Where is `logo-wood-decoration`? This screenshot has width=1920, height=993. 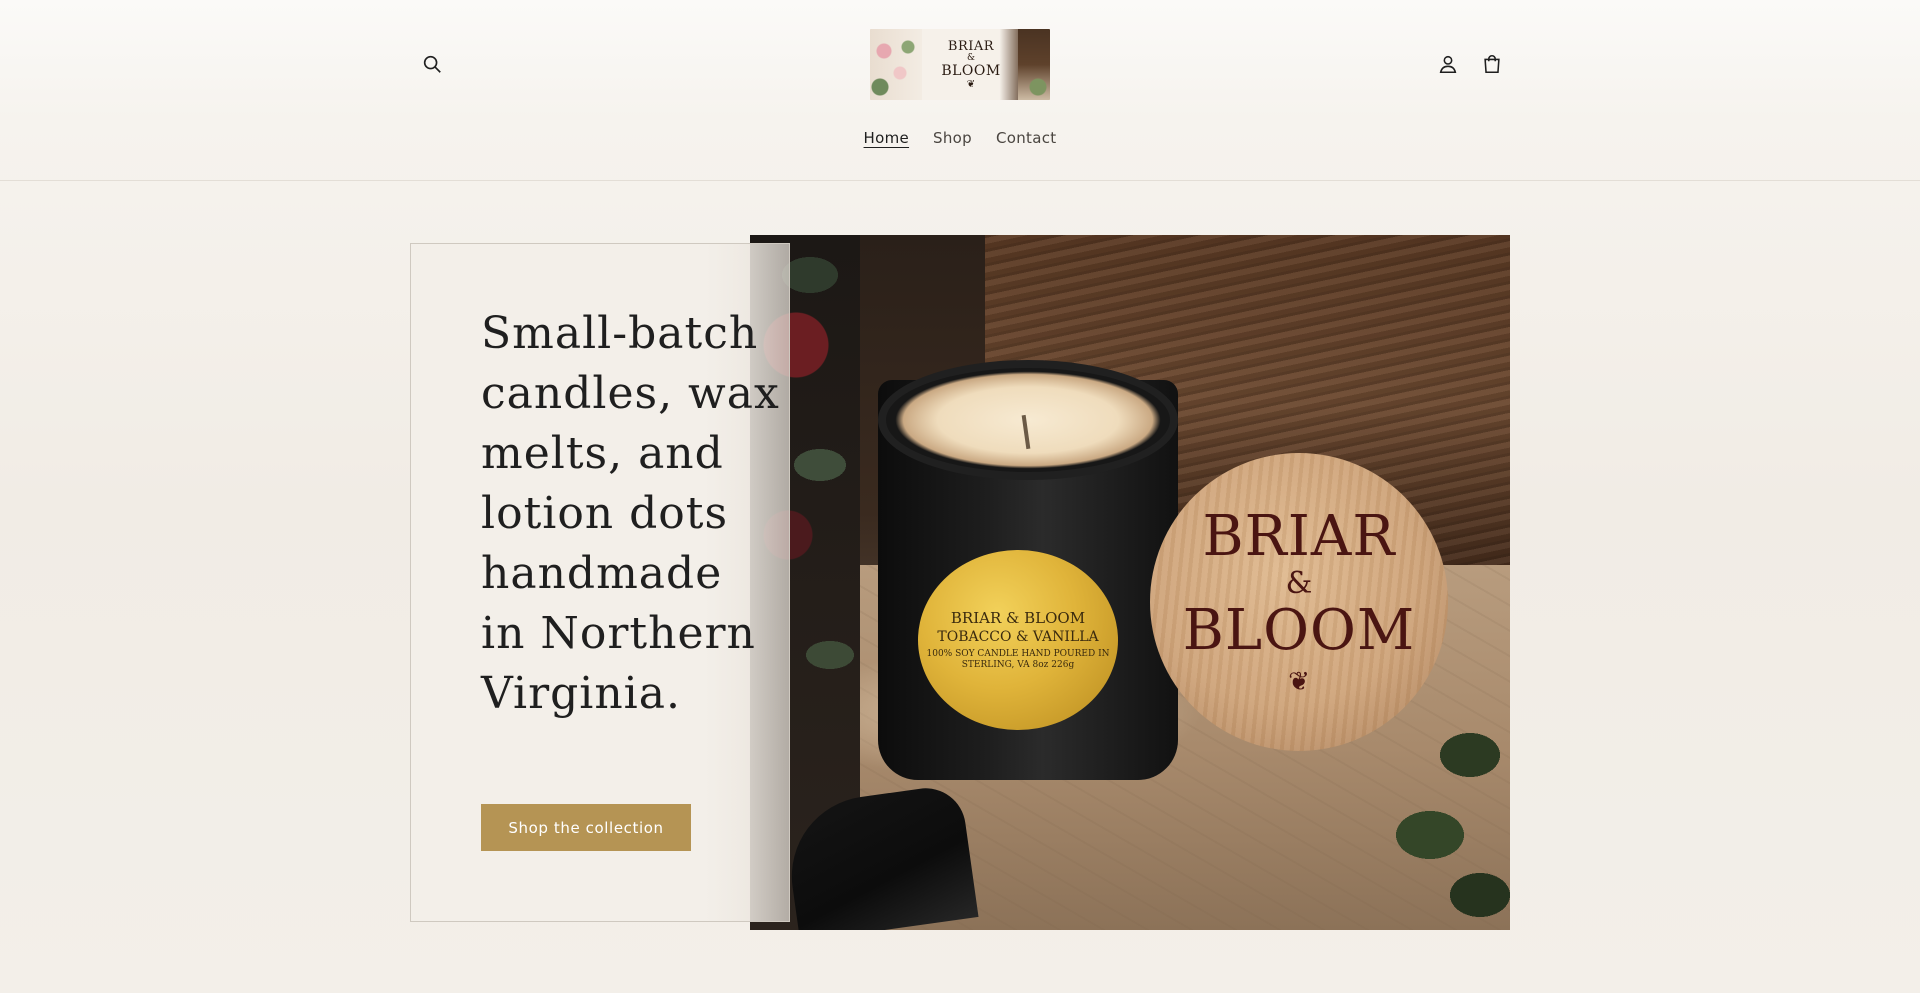
logo-wood-decoration is located at coordinates (1034, 64).